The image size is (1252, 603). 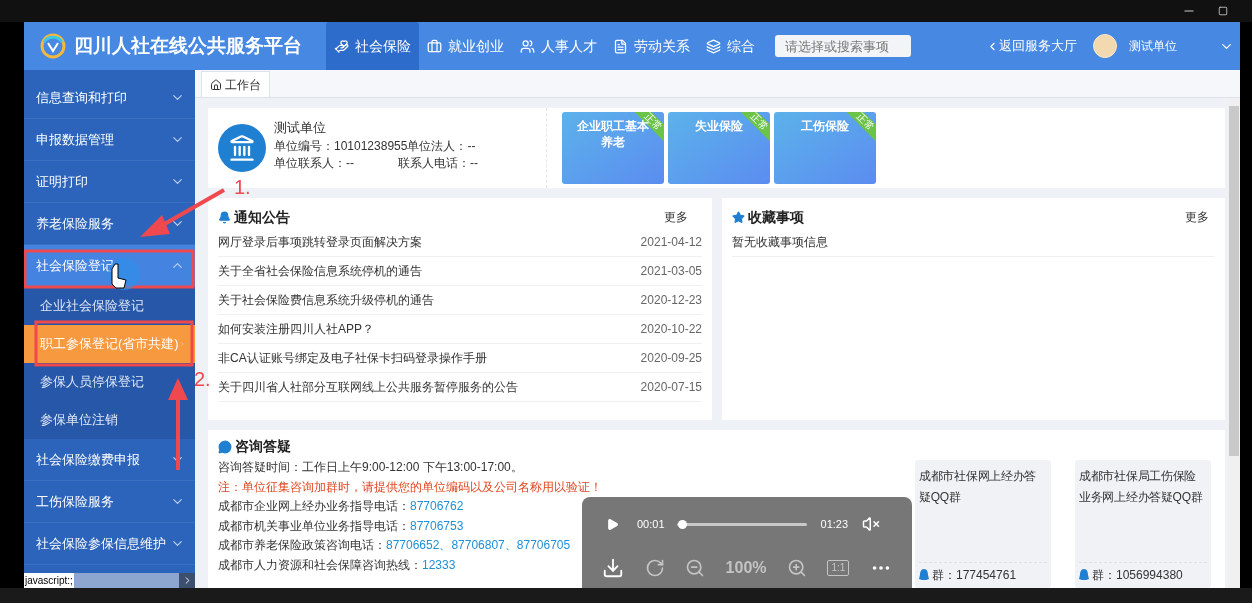 What do you see at coordinates (738, 217) in the screenshot?
I see `star-icon` at bounding box center [738, 217].